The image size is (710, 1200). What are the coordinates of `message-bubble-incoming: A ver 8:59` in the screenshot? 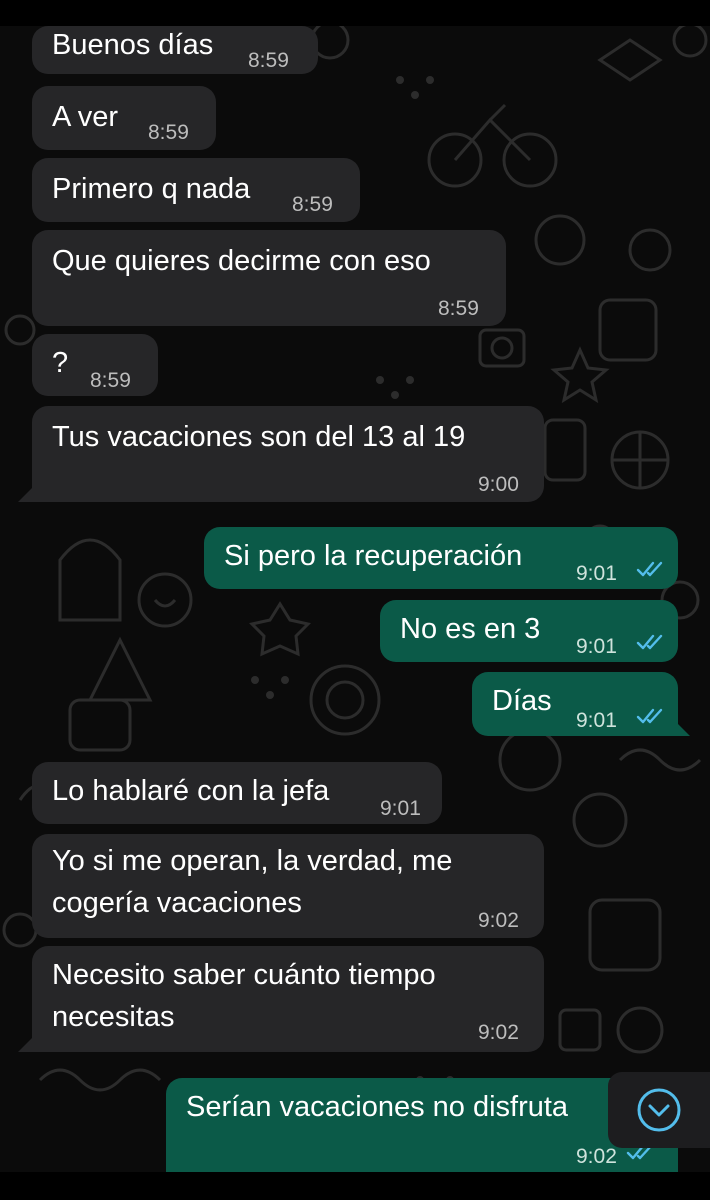 It's located at (124, 118).